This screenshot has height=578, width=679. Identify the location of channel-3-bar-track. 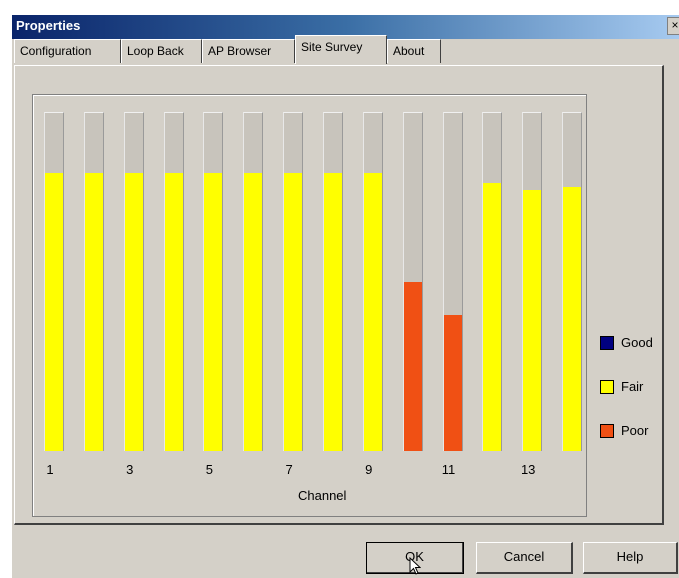
(133, 281).